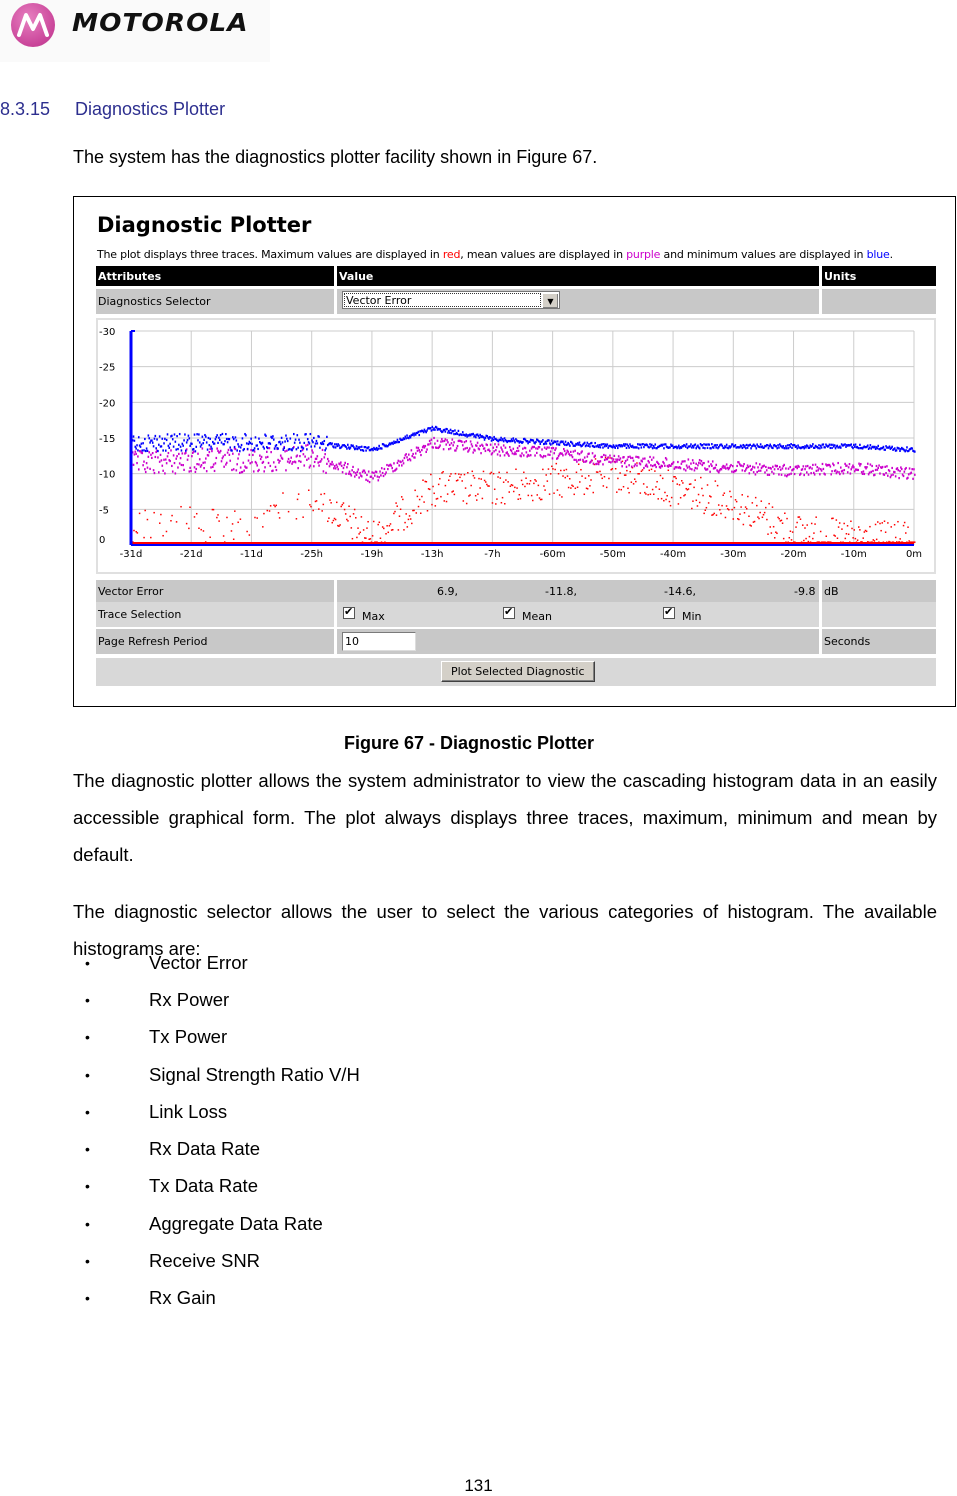 Image resolution: width=957 pixels, height=1496 pixels. Describe the element at coordinates (550, 300) in the screenshot. I see `chevron-down-icon: ▼` at that location.